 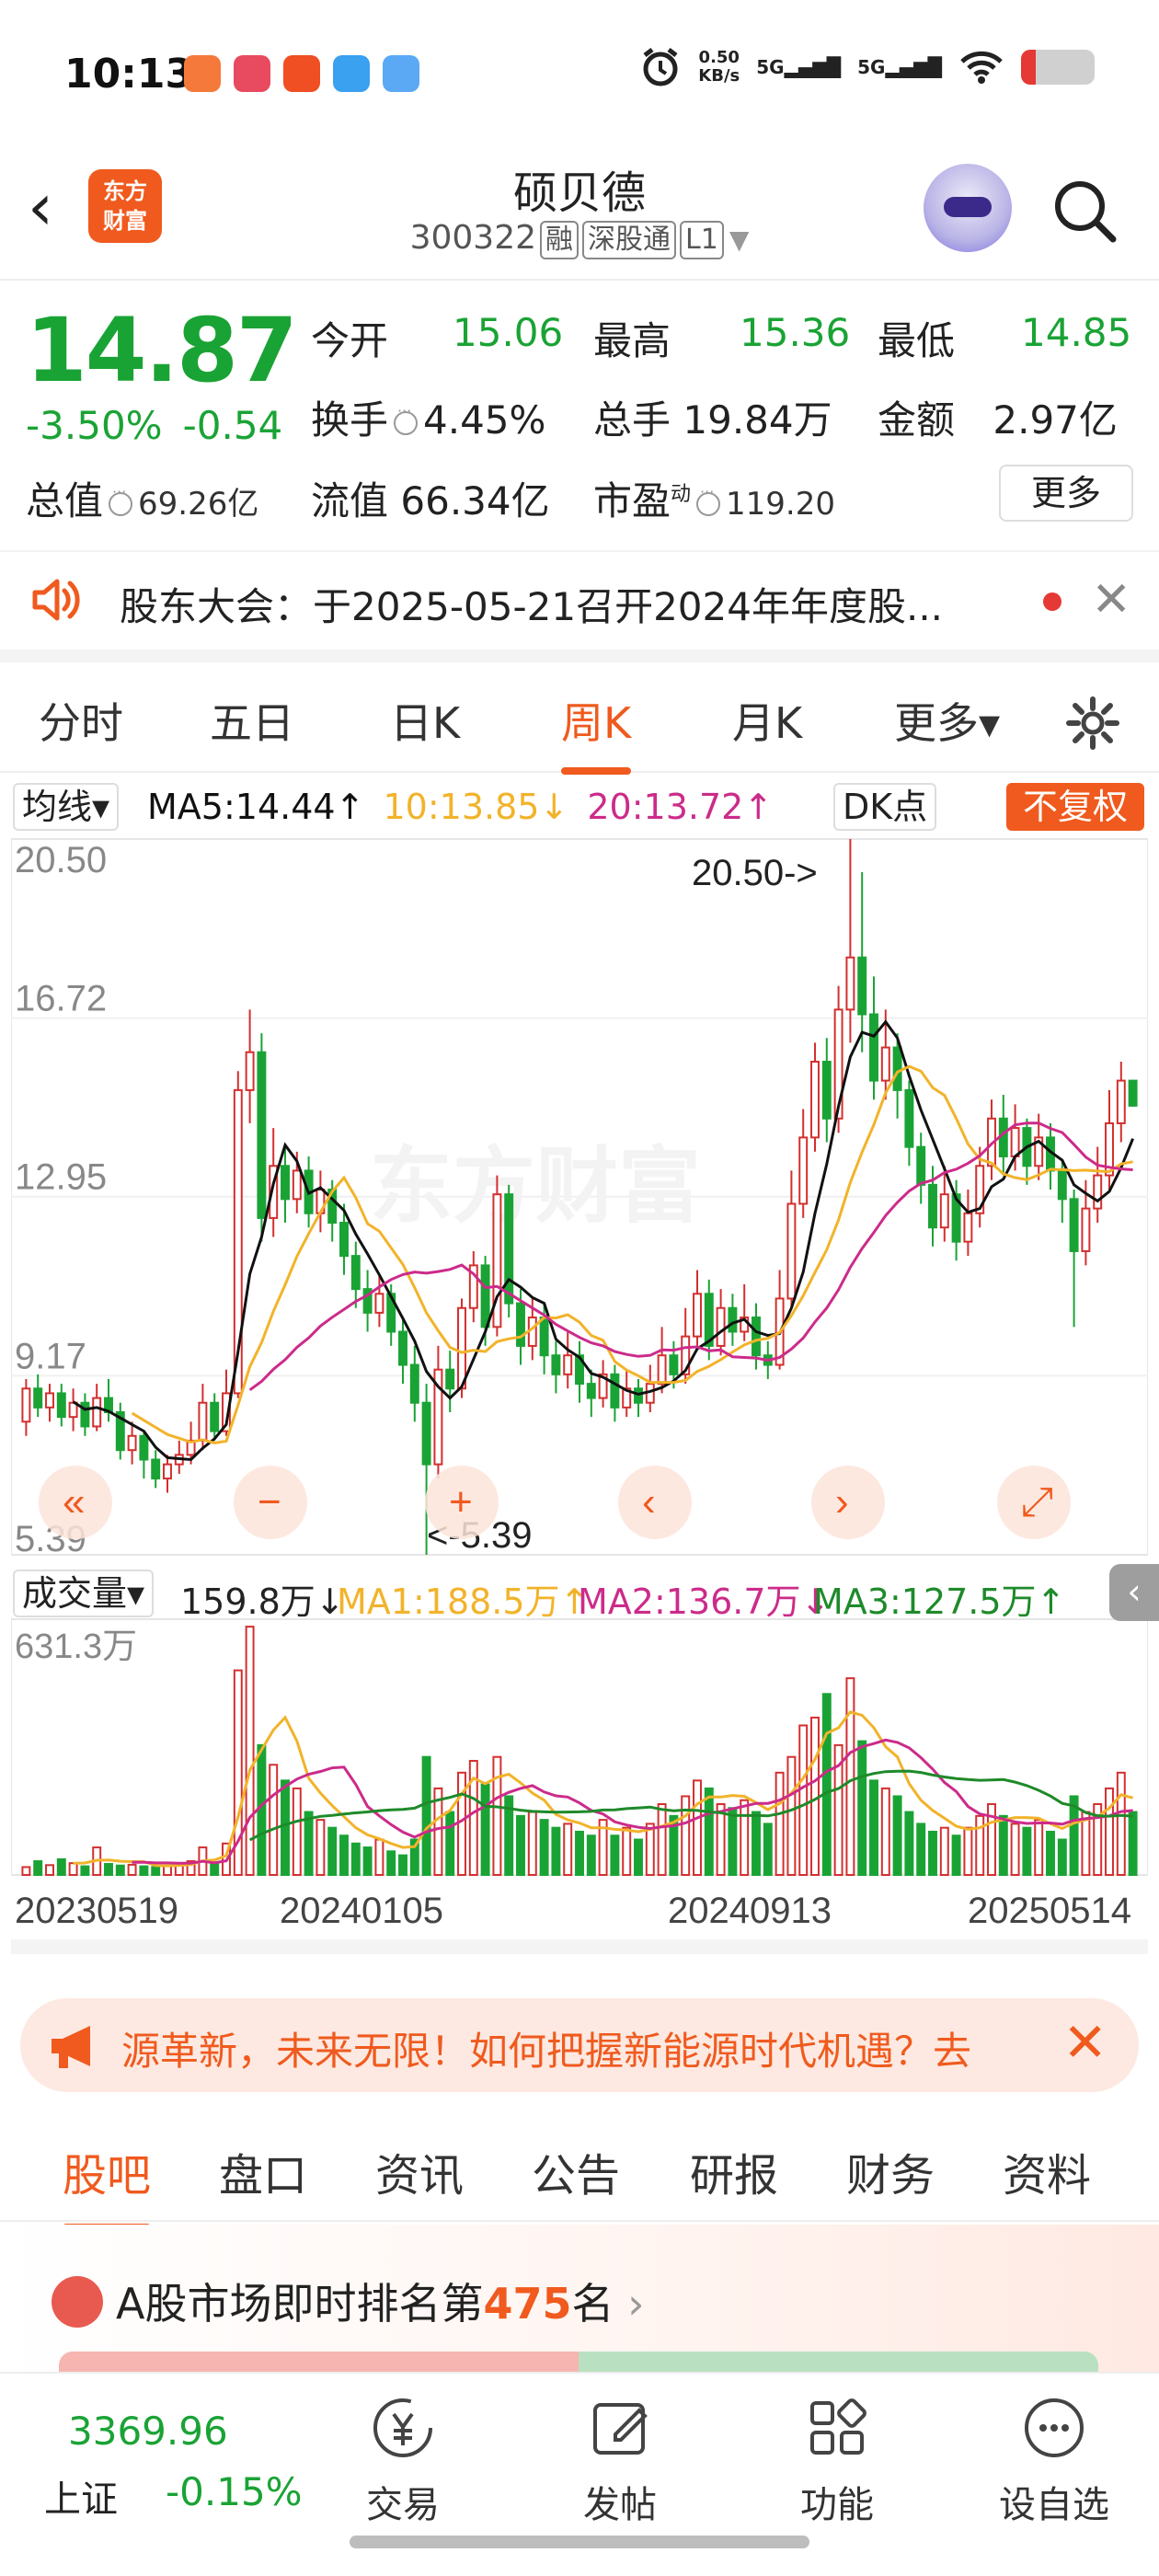 What do you see at coordinates (425, 720) in the screenshot?
I see `tab-daily-k: 日K` at bounding box center [425, 720].